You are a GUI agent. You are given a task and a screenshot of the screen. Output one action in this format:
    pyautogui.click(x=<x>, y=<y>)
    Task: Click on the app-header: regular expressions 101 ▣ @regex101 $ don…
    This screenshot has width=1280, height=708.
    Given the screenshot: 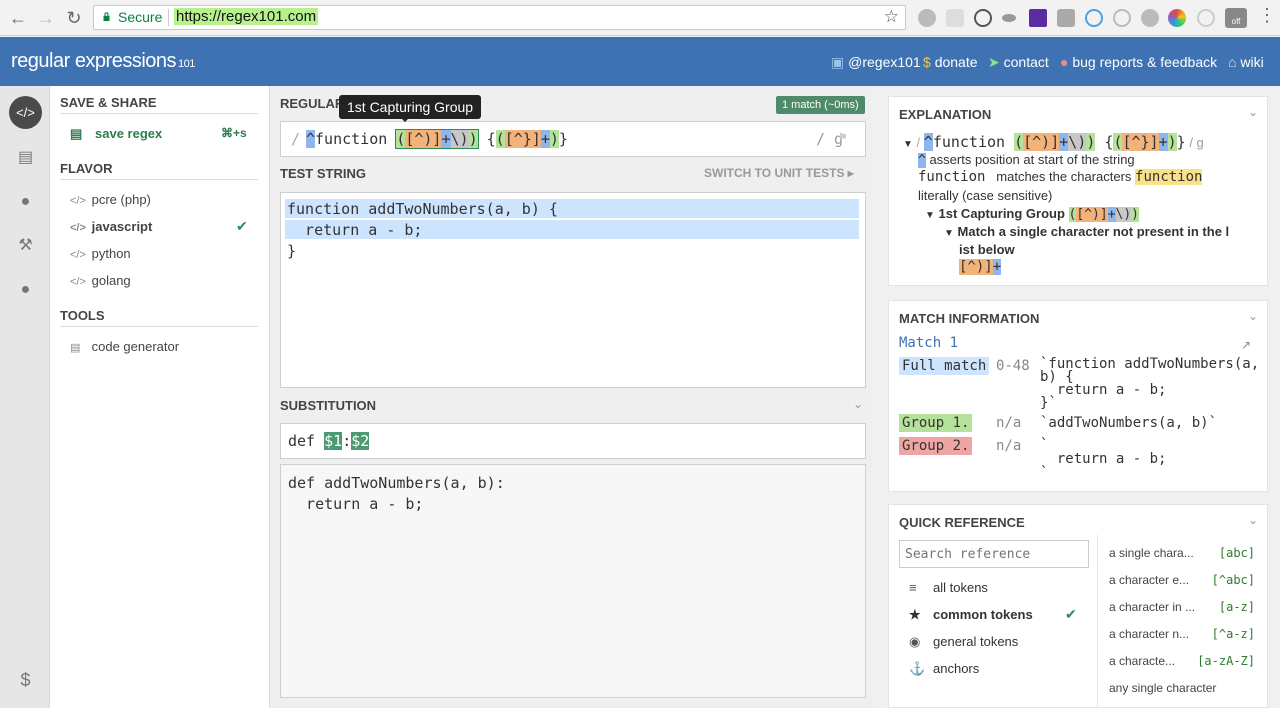 What is the action you would take?
    pyautogui.click(x=640, y=61)
    